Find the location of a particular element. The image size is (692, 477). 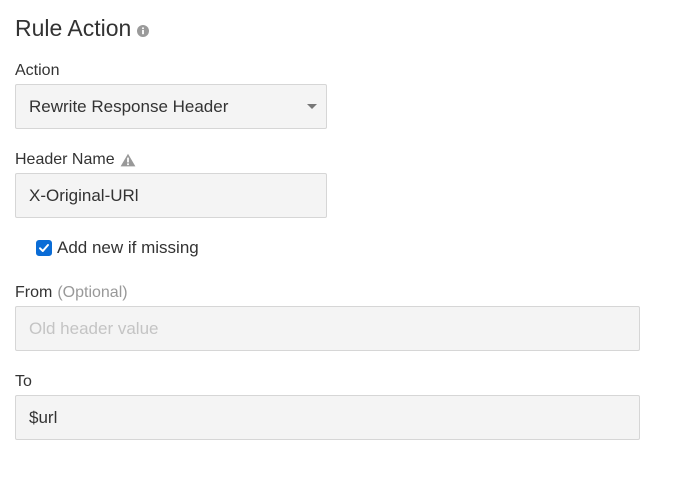

header-name-label: Header Name is located at coordinates (75, 160).